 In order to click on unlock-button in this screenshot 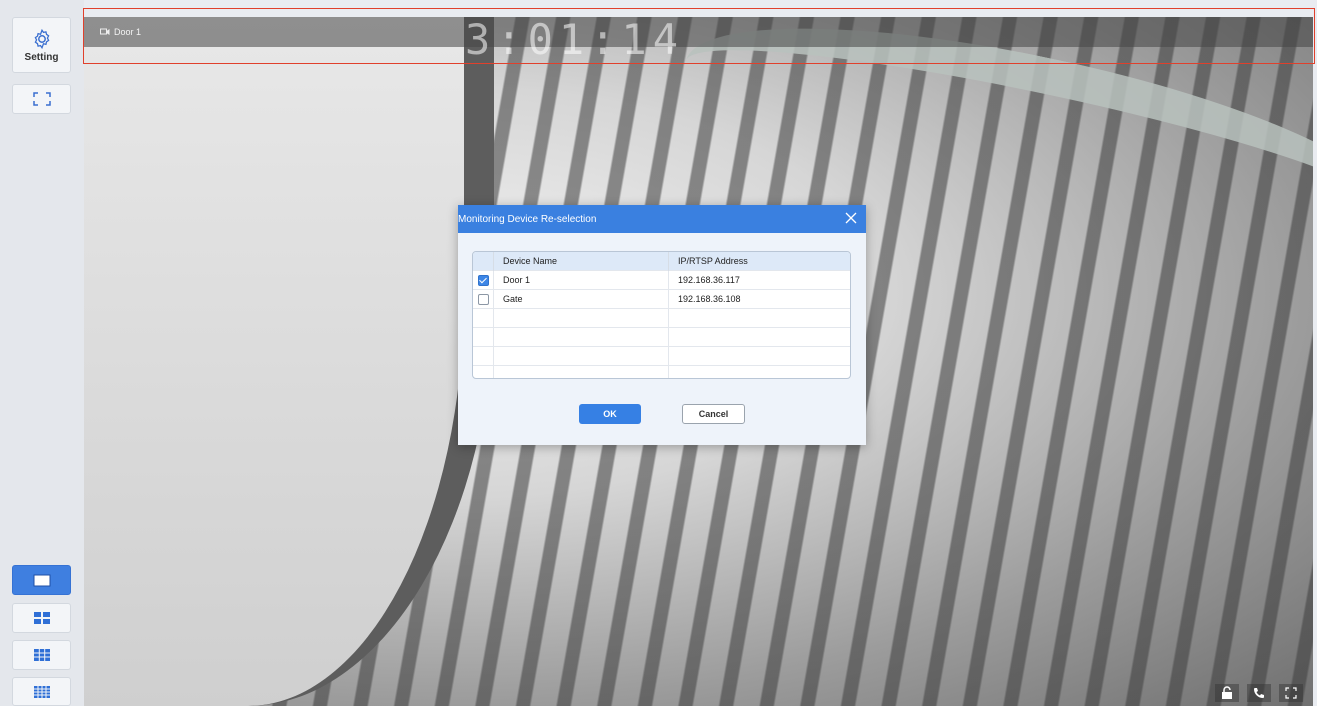, I will do `click(1227, 693)`.